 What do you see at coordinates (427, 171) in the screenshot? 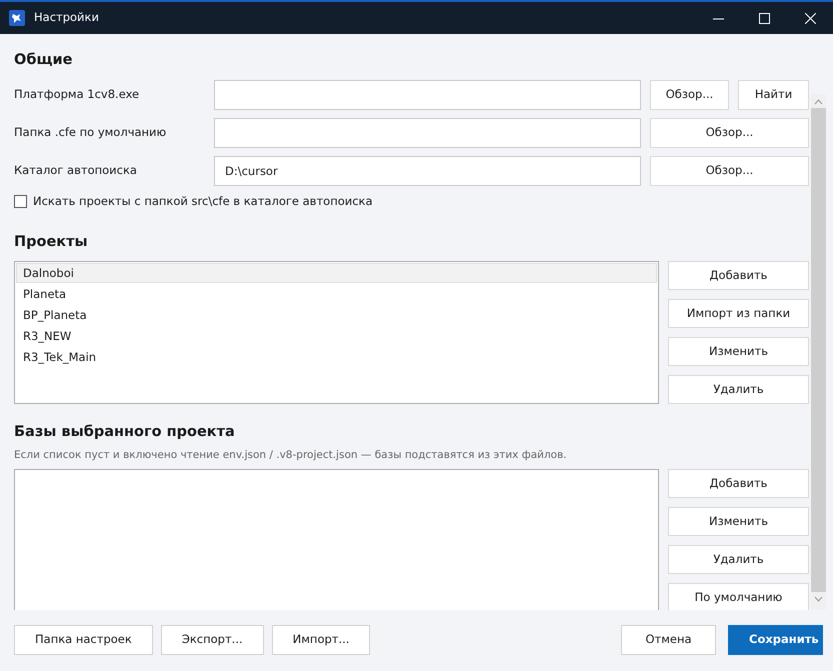
I see `input-field: D:\cursor` at bounding box center [427, 171].